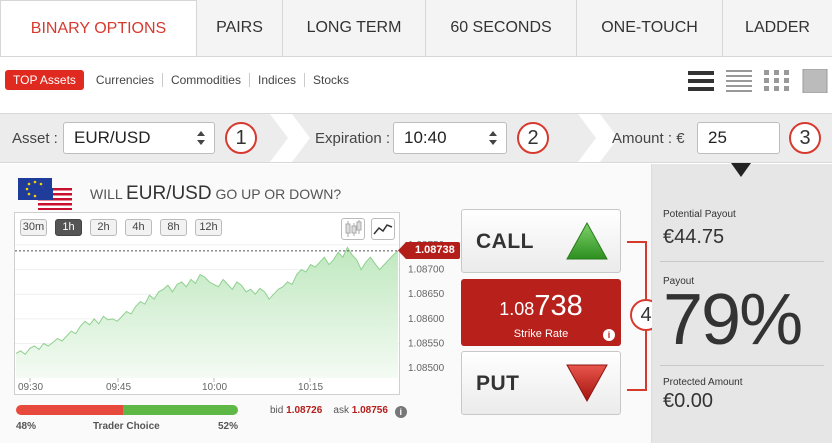  I want to click on arrow-up-icon, so click(587, 241).